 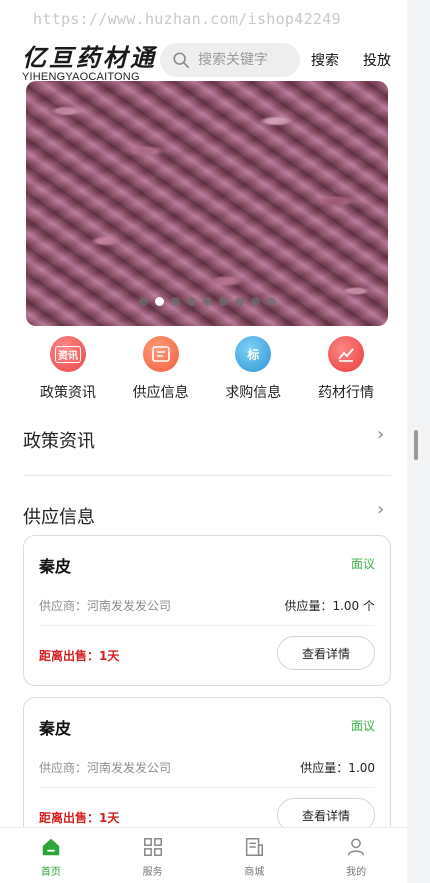 I want to click on shield-icon: 标, so click(x=253, y=354).